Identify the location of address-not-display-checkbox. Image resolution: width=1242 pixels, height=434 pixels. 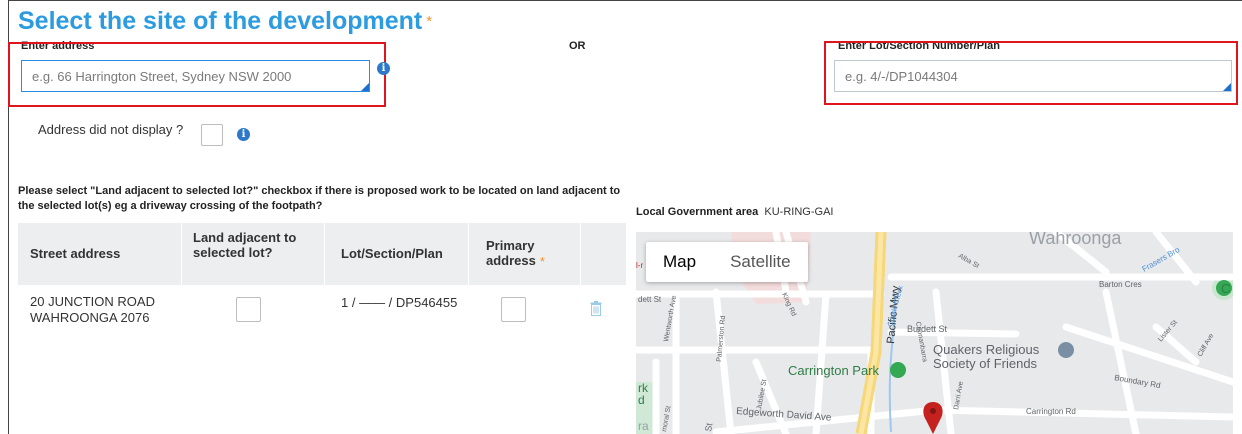
(212, 135).